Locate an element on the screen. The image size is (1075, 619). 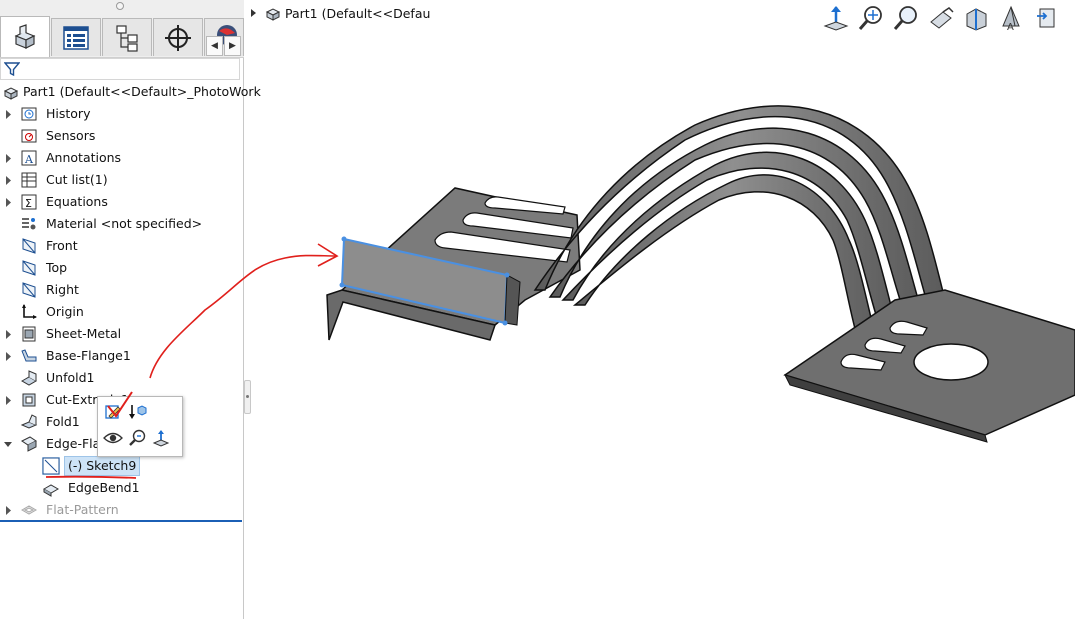
tree-item-base-flange1: Base-Flange1 is located at coordinates (122, 356).